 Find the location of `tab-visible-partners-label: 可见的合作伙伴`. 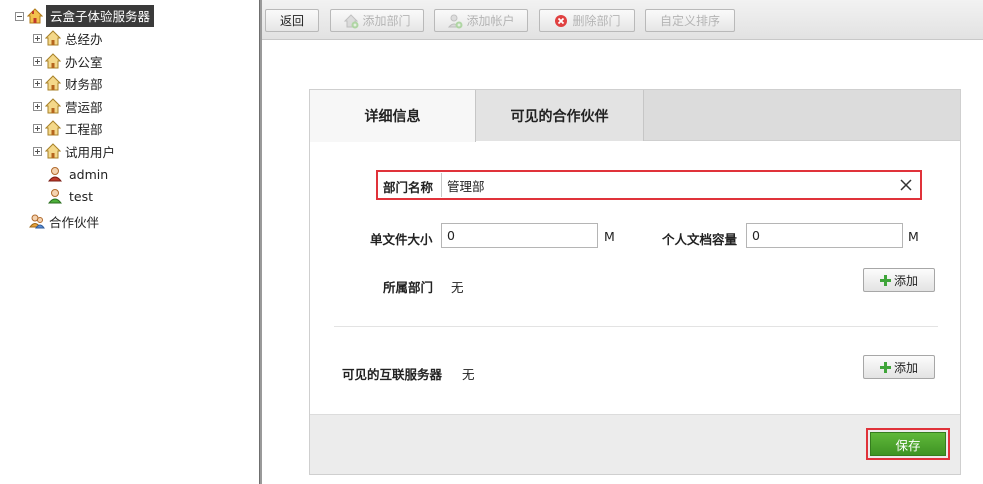

tab-visible-partners-label: 可见的合作伙伴 is located at coordinates (559, 116).